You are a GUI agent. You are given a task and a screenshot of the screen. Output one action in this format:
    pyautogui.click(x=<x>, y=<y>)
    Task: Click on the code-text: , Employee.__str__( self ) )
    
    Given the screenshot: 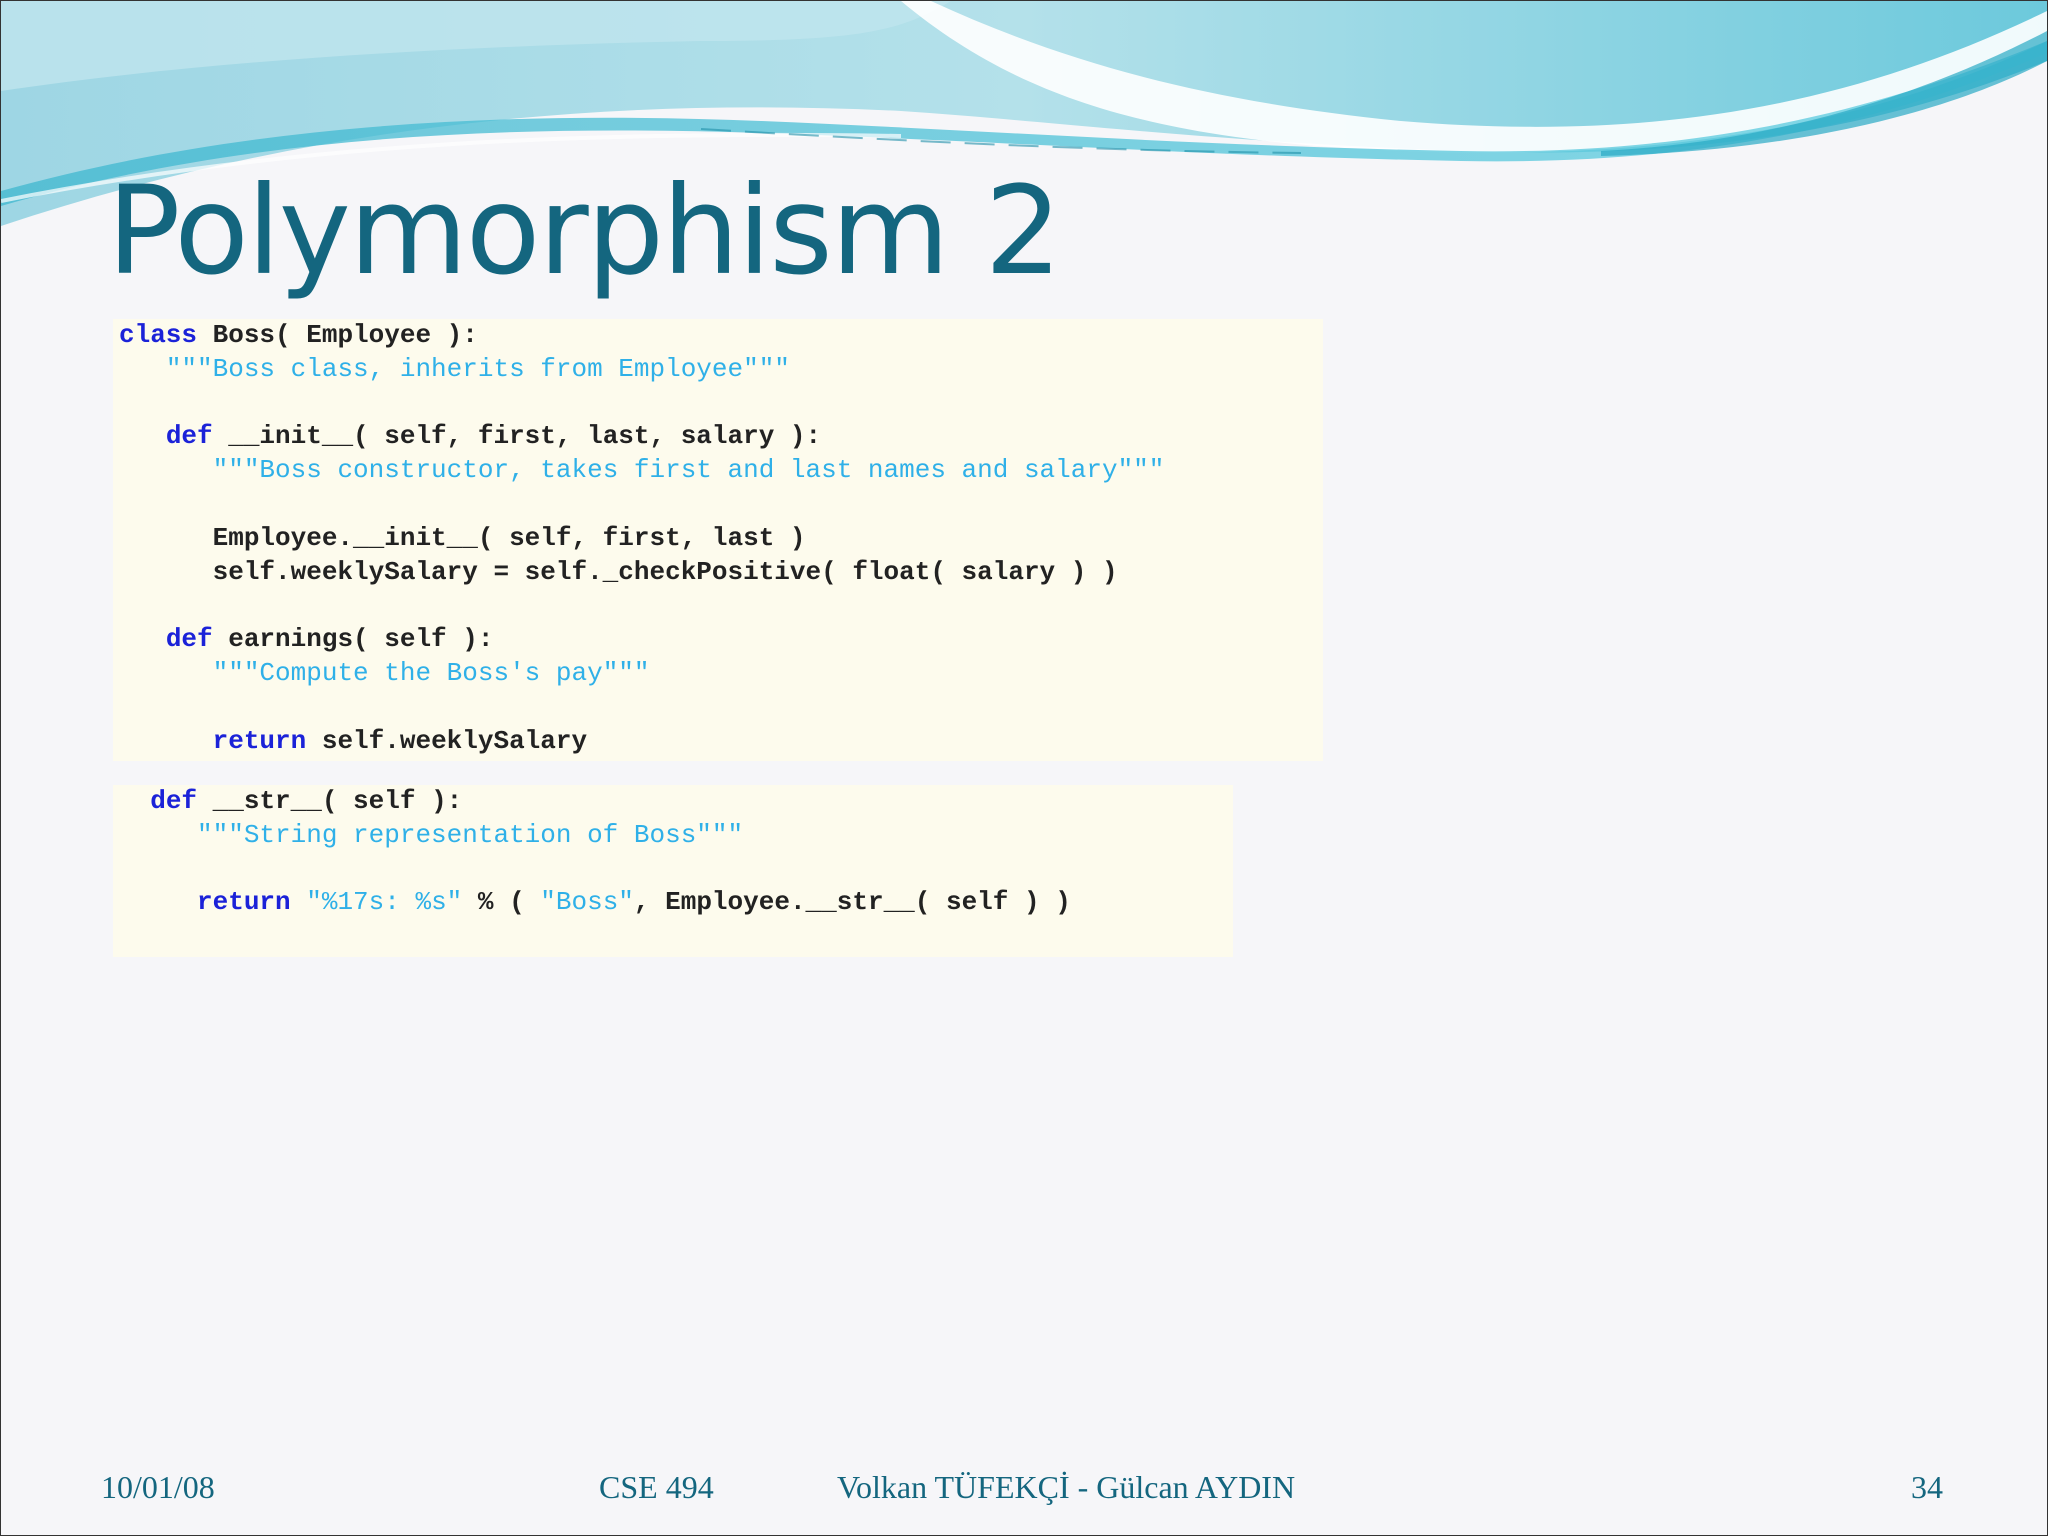 What is the action you would take?
    pyautogui.click(x=852, y=902)
    